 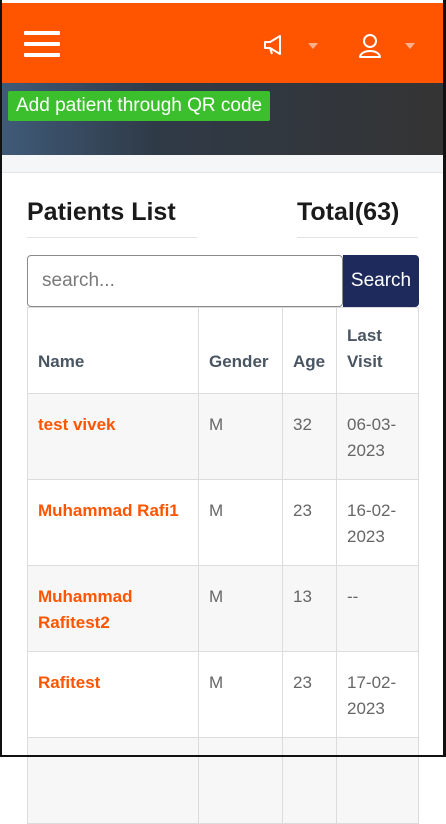 What do you see at coordinates (377, 694) in the screenshot?
I see `patient-last-visit: 17-02-2023` at bounding box center [377, 694].